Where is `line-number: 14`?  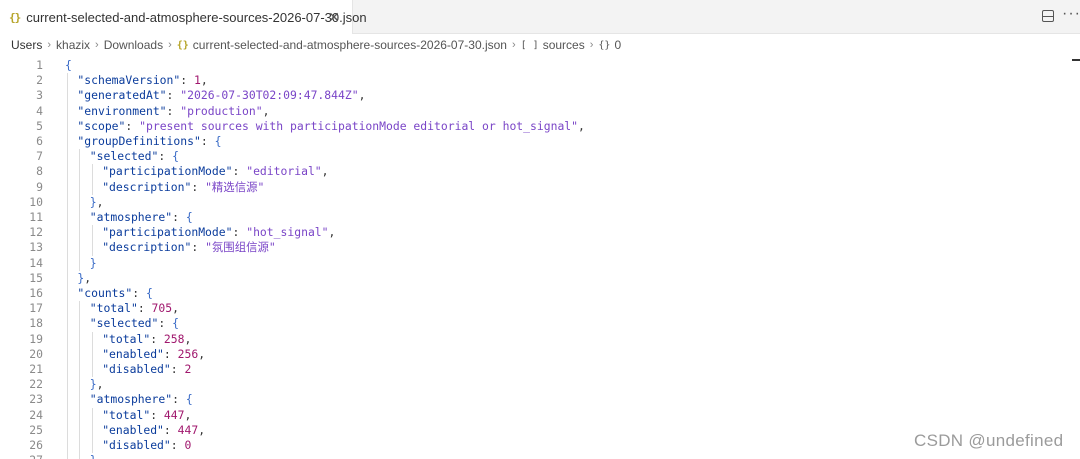 line-number: 14 is located at coordinates (36, 262).